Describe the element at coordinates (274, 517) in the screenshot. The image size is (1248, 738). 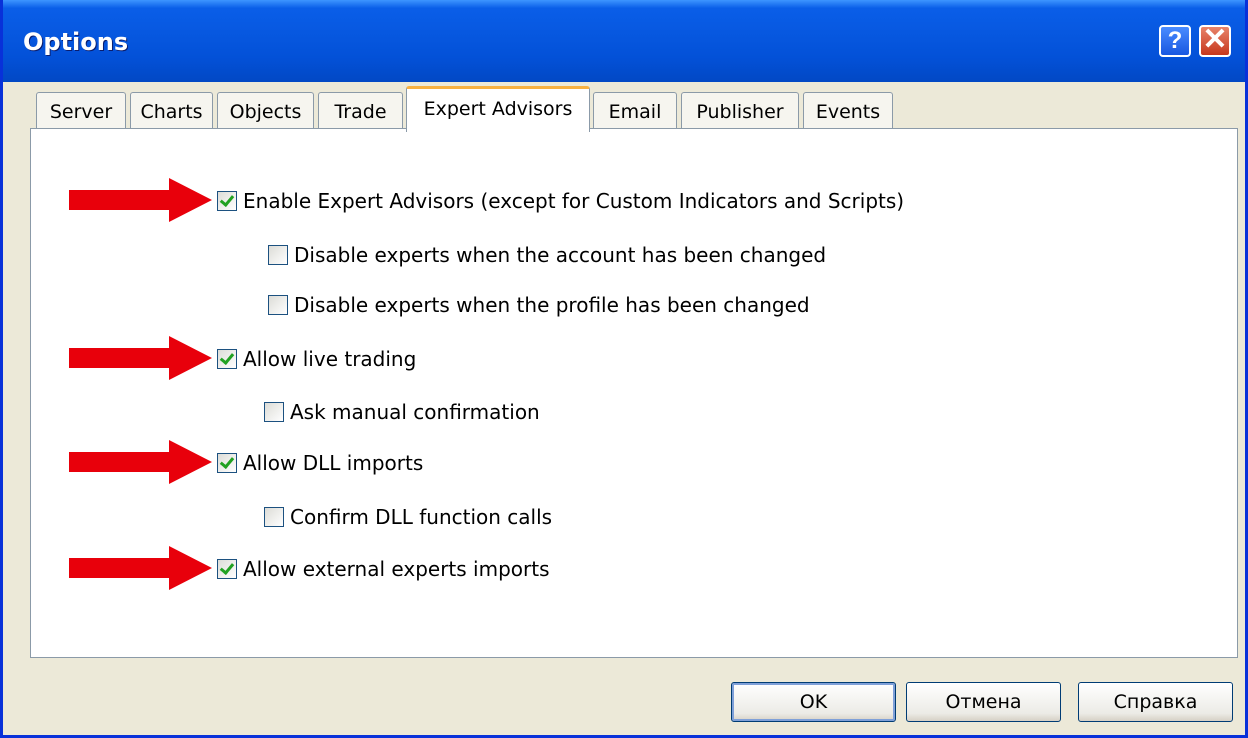
I see `confirm-dll-calls-checkbox` at that location.